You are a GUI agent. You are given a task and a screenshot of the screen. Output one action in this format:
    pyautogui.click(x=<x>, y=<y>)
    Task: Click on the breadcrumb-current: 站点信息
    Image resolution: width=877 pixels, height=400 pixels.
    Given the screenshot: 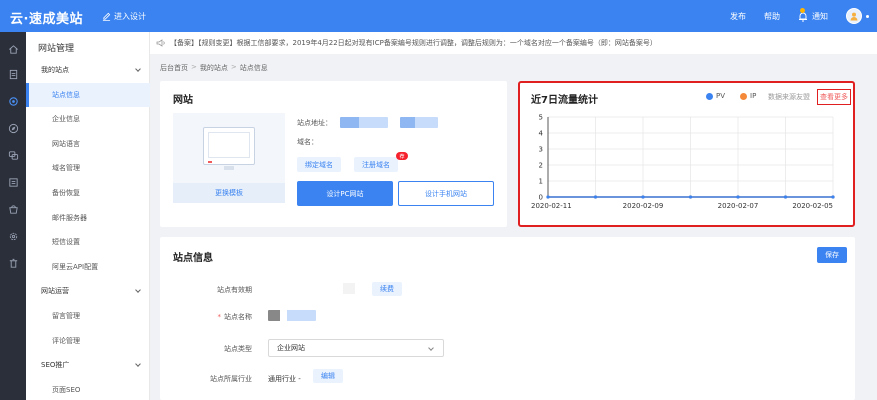 What is the action you would take?
    pyautogui.click(x=253, y=68)
    